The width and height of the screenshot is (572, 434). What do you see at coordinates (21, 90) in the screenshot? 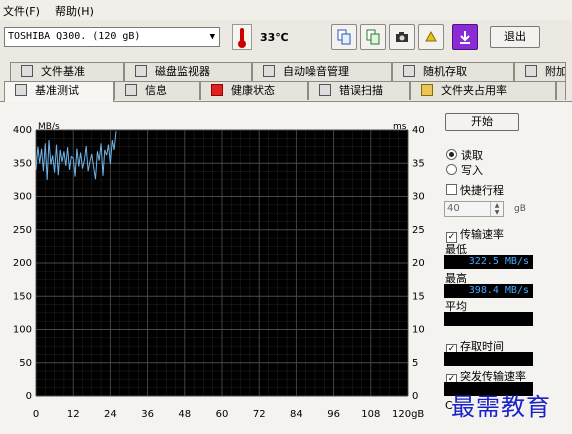
I see `benchmark-icon` at bounding box center [21, 90].